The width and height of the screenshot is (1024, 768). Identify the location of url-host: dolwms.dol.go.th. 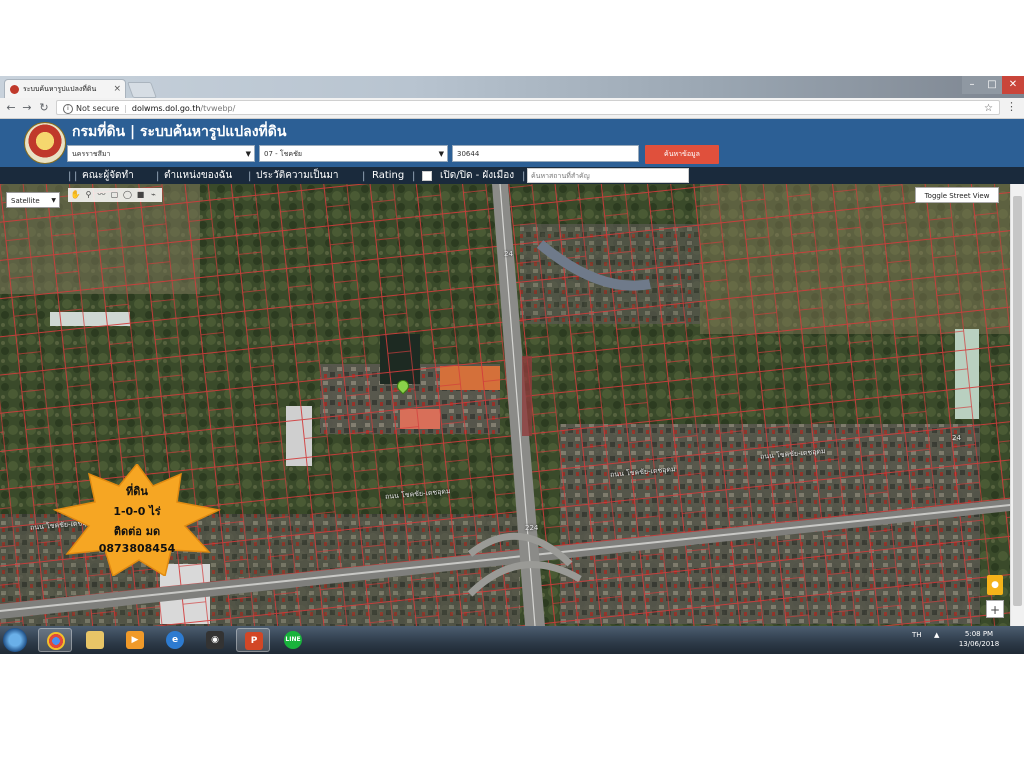
(166, 108).